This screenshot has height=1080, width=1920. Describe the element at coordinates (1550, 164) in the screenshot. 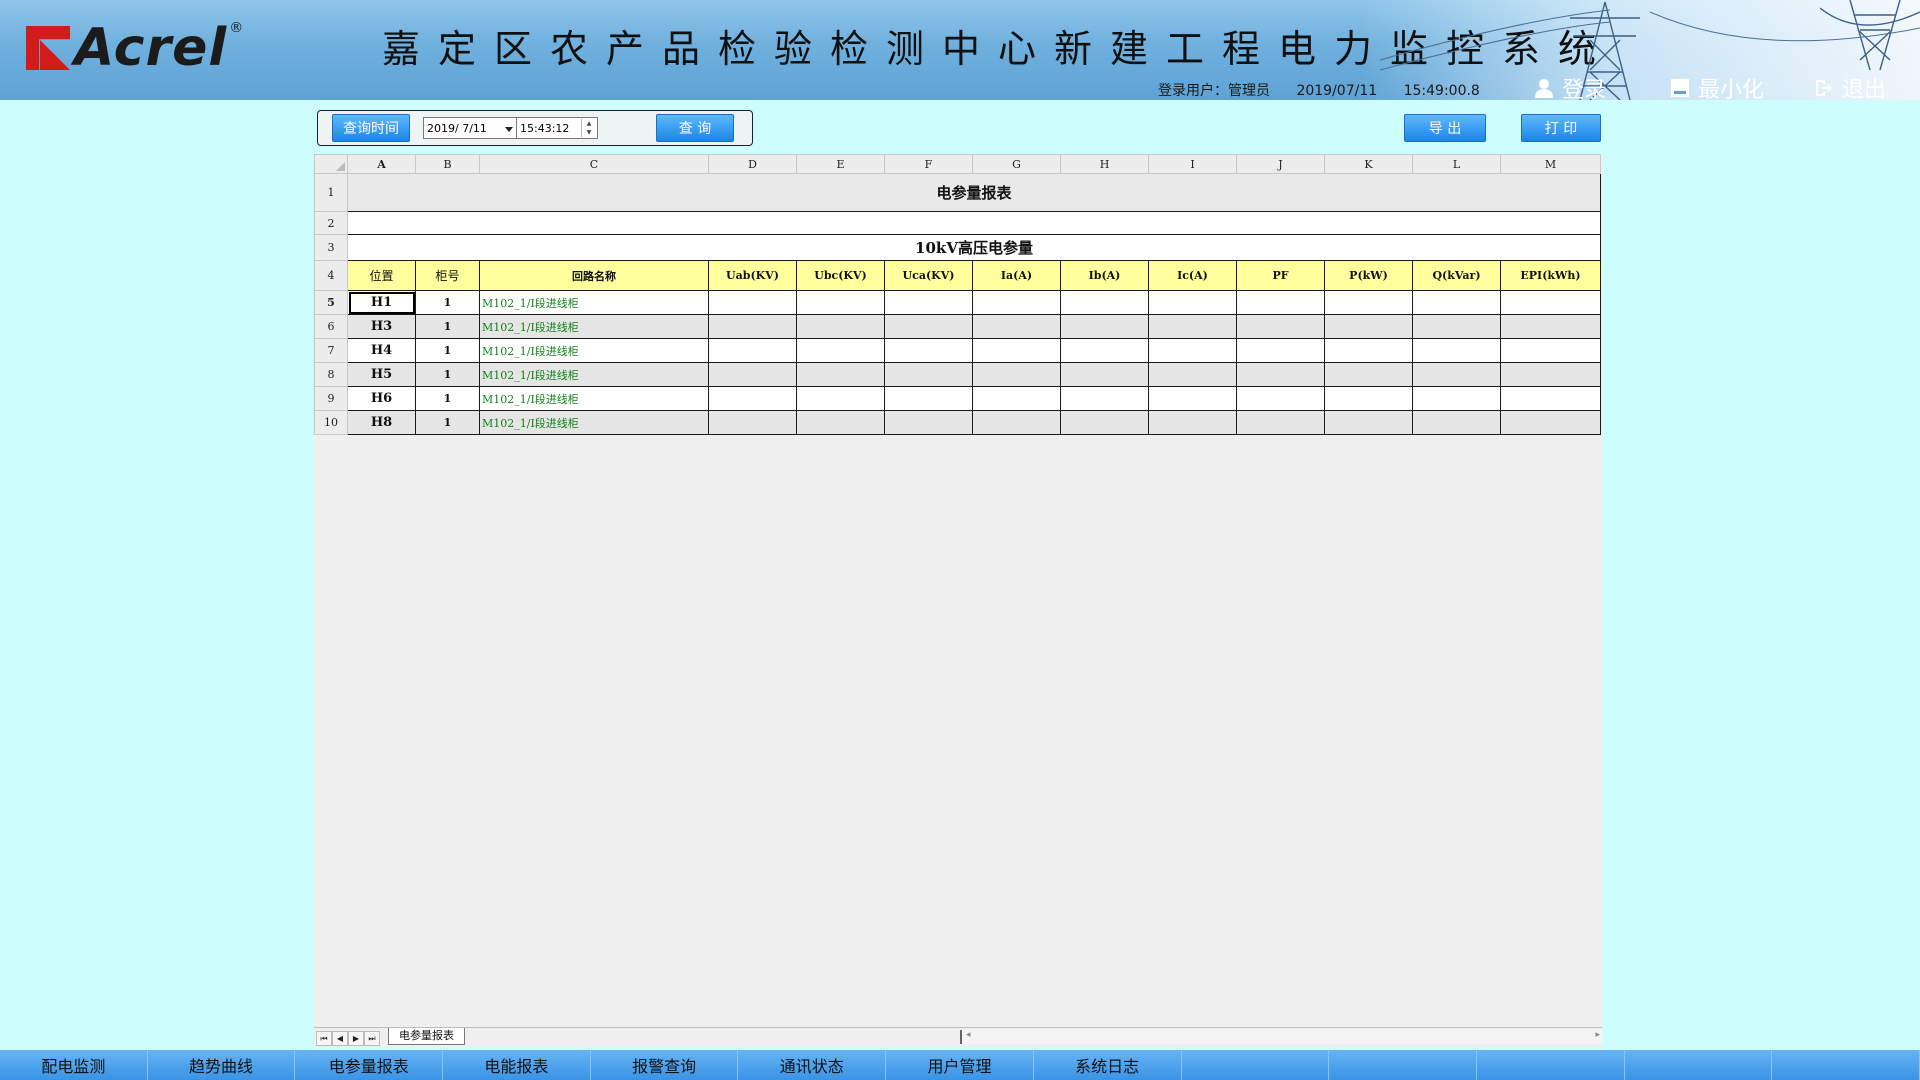

I see `column-header: M` at that location.